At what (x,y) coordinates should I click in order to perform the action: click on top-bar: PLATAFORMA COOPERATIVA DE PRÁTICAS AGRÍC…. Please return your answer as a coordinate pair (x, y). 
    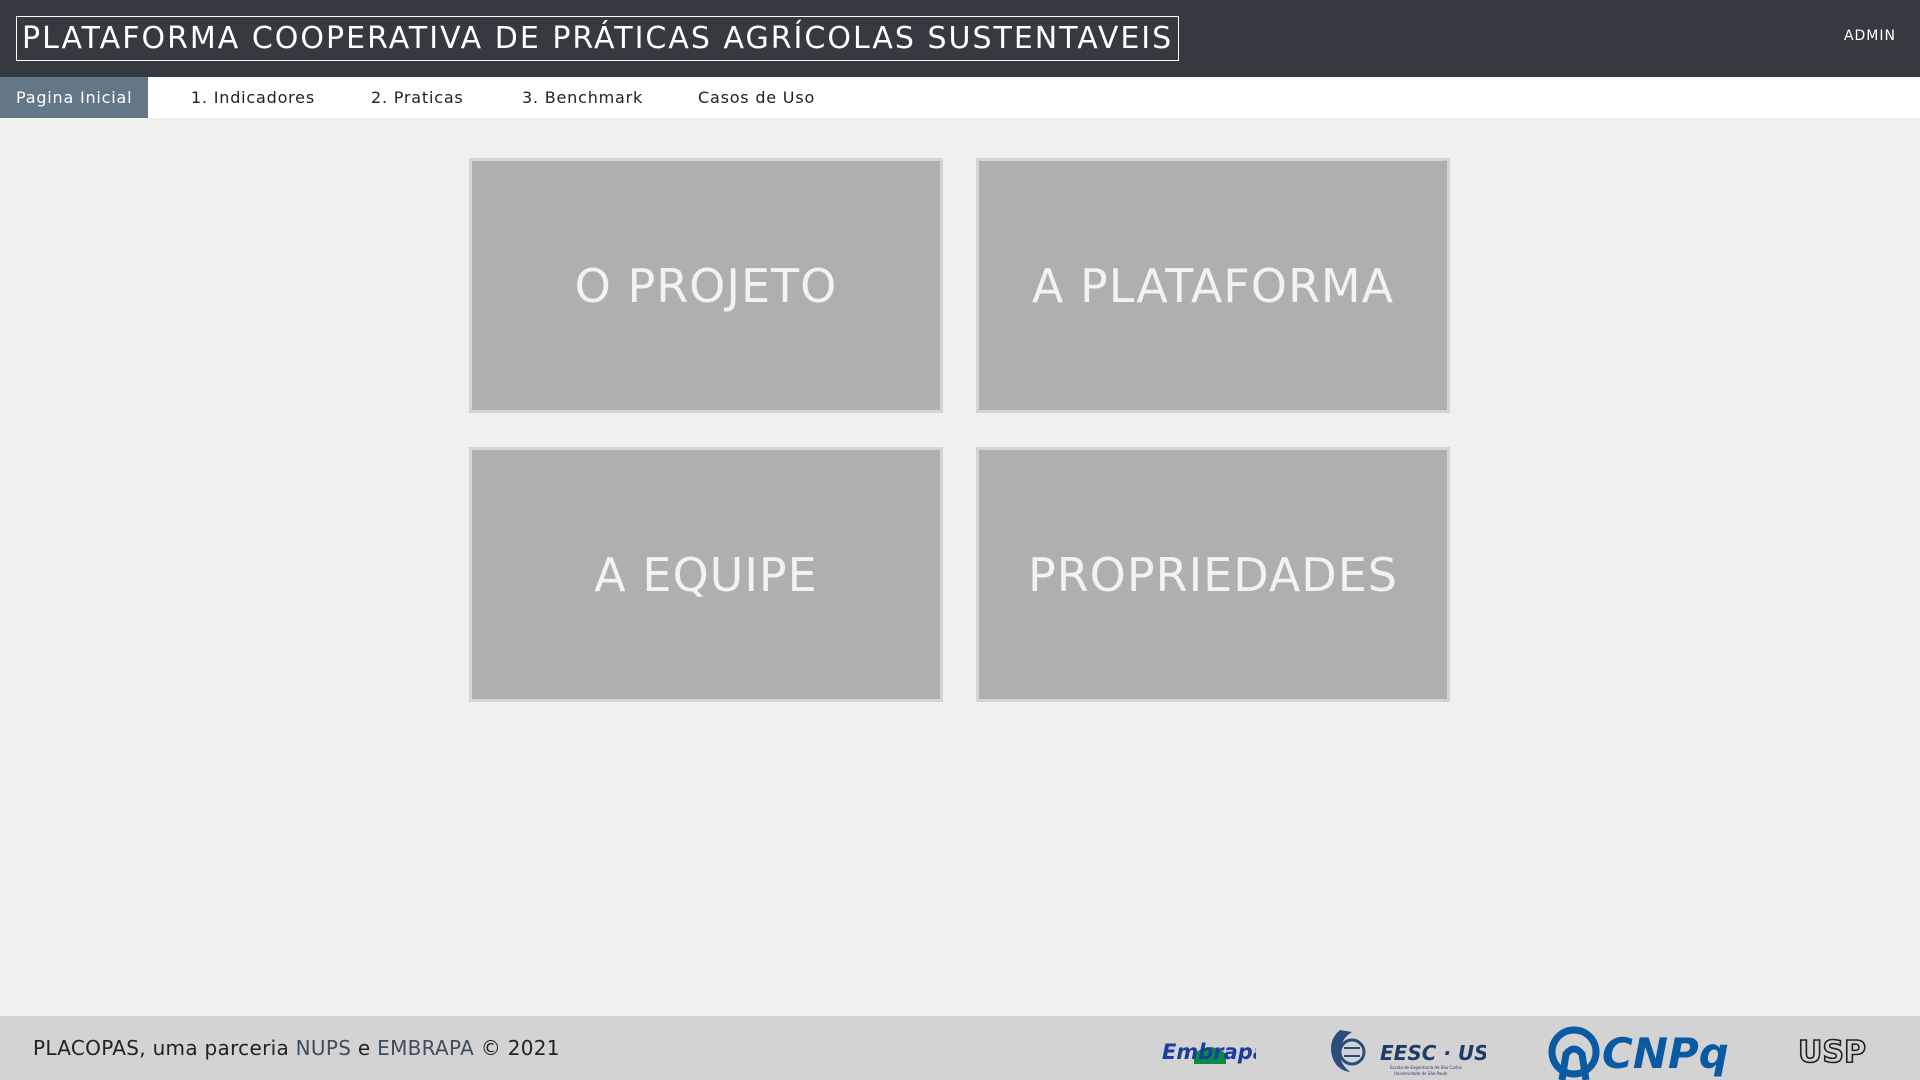
    Looking at the image, I should click on (960, 38).